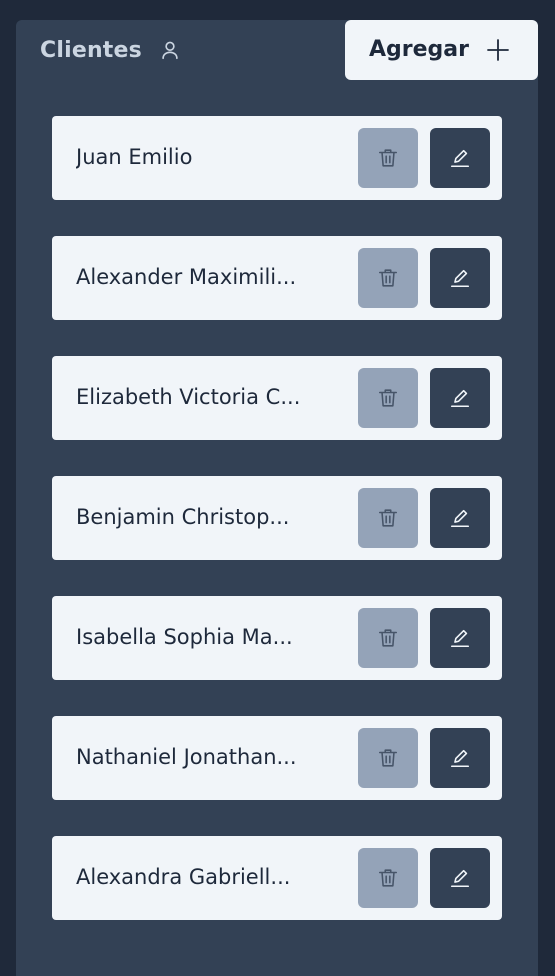 The height and width of the screenshot is (976, 555). What do you see at coordinates (170, 50) in the screenshot?
I see `user-icon` at bounding box center [170, 50].